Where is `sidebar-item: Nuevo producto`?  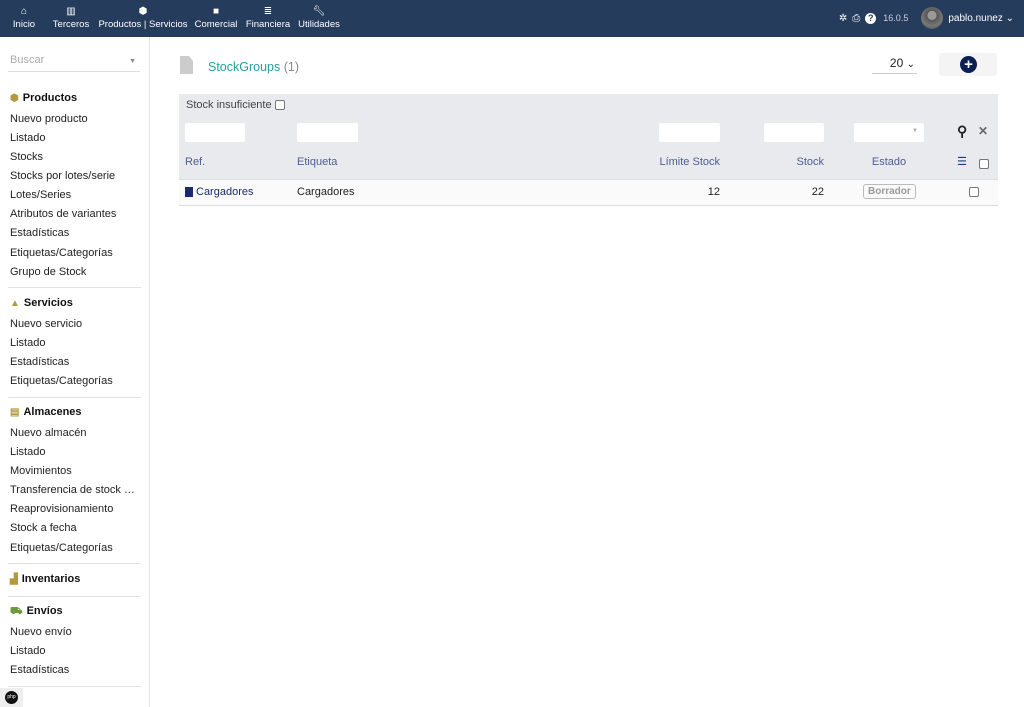
sidebar-item: Nuevo producto is located at coordinates (75, 119).